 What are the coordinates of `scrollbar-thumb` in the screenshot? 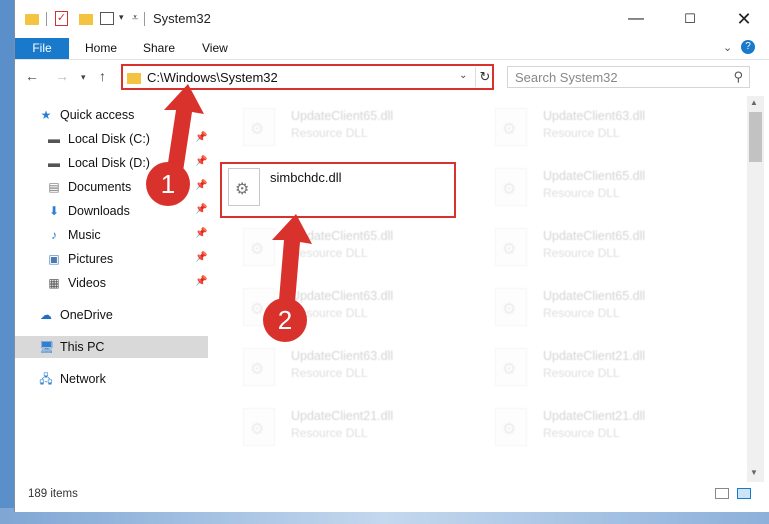 It's located at (755, 137).